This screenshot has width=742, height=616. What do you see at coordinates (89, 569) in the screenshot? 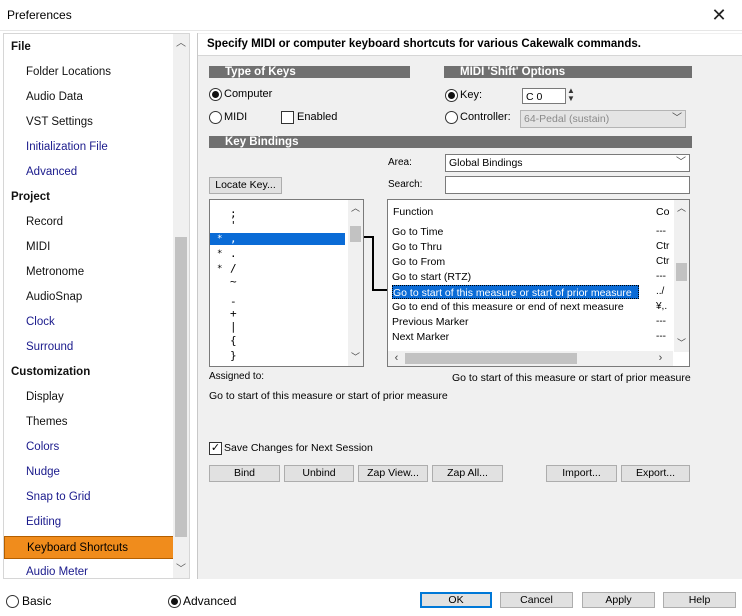
I see `sidebar-item-audio-meter: Audio Meter` at bounding box center [89, 569].